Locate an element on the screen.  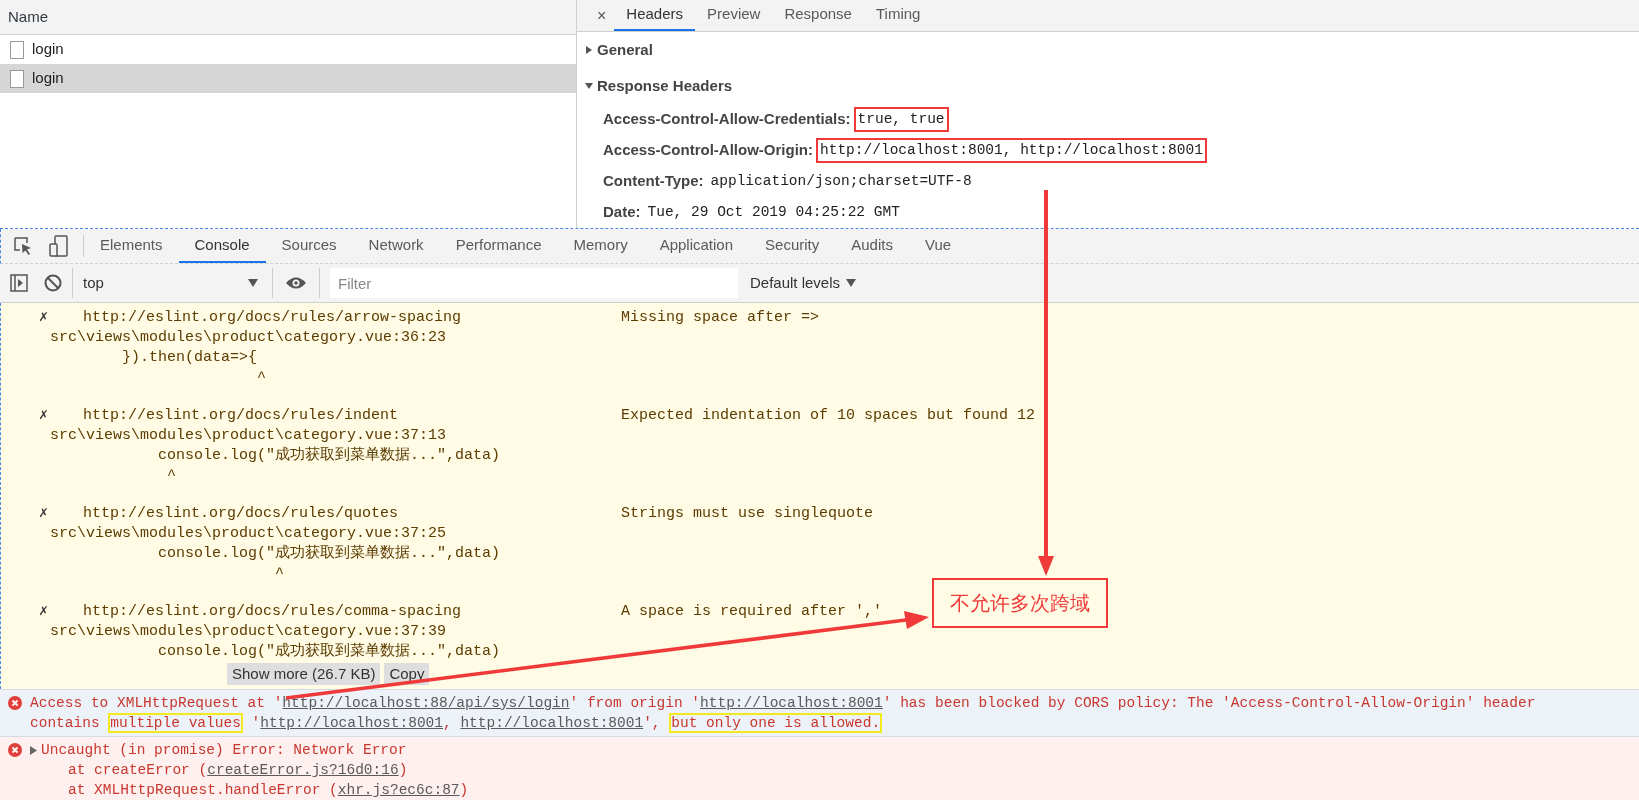
header-value: true, true is located at coordinates (901, 119).